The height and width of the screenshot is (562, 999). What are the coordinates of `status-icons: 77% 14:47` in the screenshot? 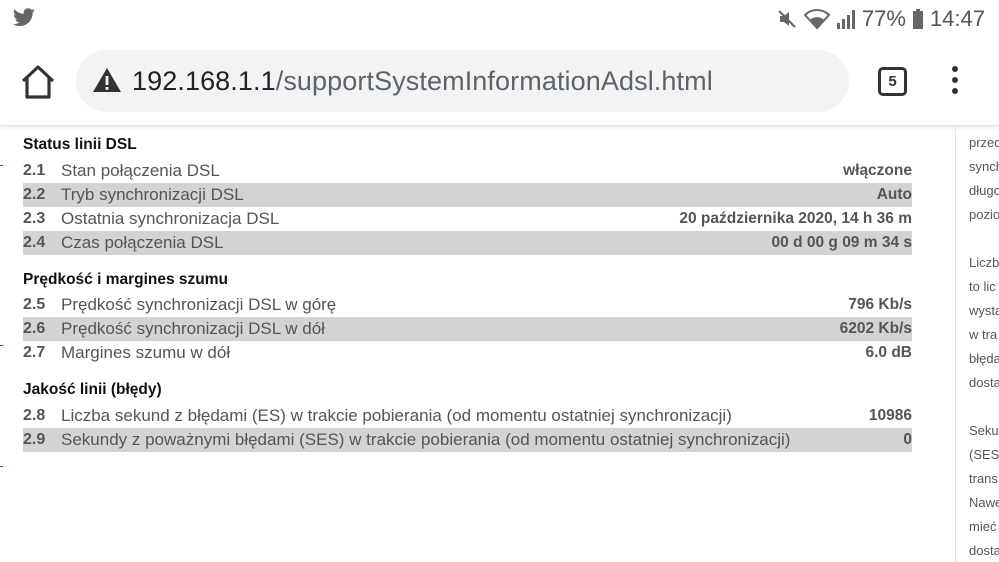 It's located at (880, 19).